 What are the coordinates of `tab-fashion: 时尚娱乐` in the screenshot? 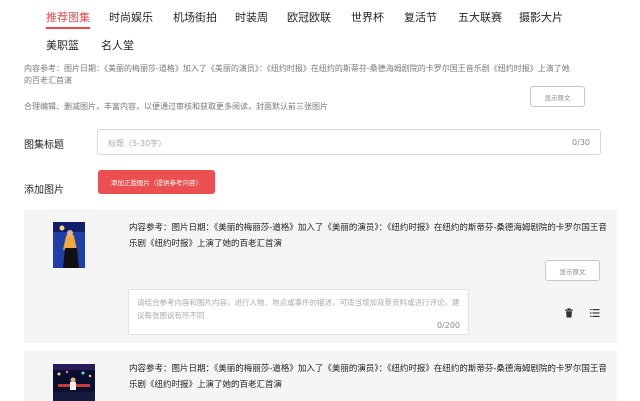 It's located at (131, 17).